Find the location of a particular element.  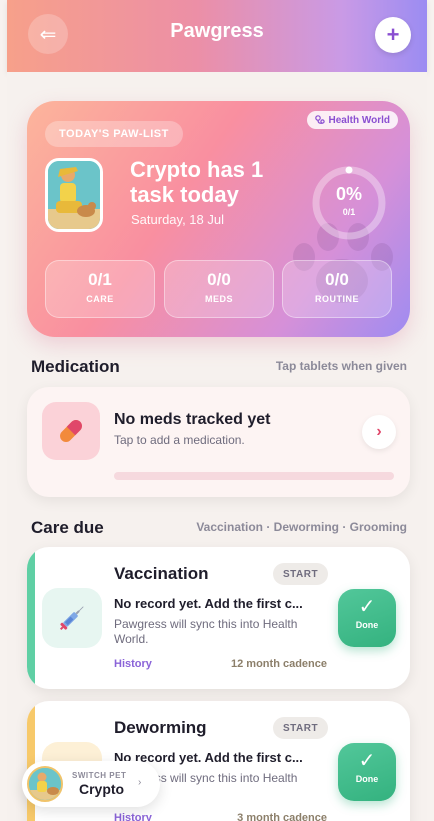

task-summary-title: Crypto has 1 task today is located at coordinates (197, 182).